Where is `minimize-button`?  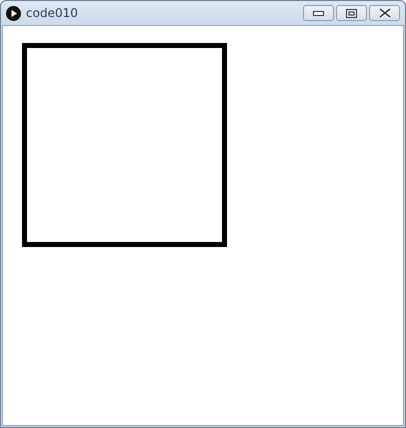
minimize-button is located at coordinates (318, 13).